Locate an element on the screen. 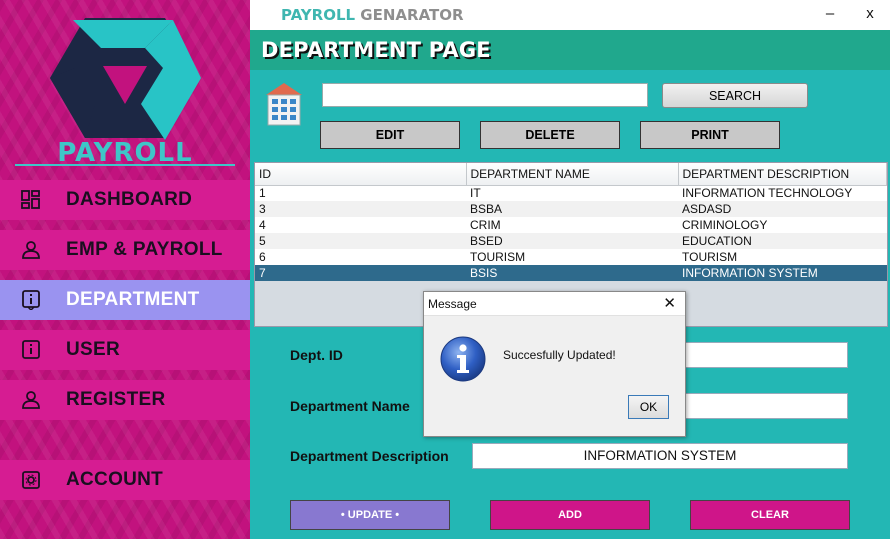 The width and height of the screenshot is (890, 539). cell-name: CRIM is located at coordinates (572, 225).